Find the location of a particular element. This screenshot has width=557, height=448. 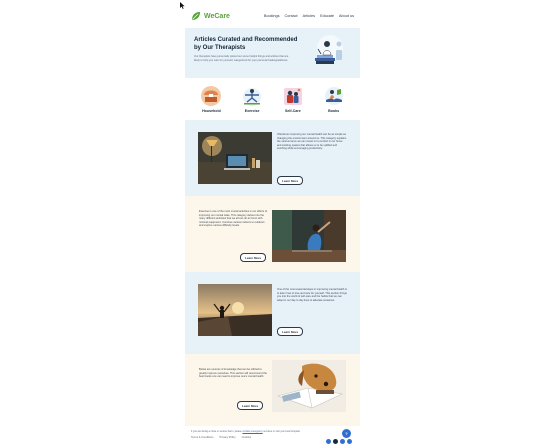

twitter-icon is located at coordinates (342, 441).